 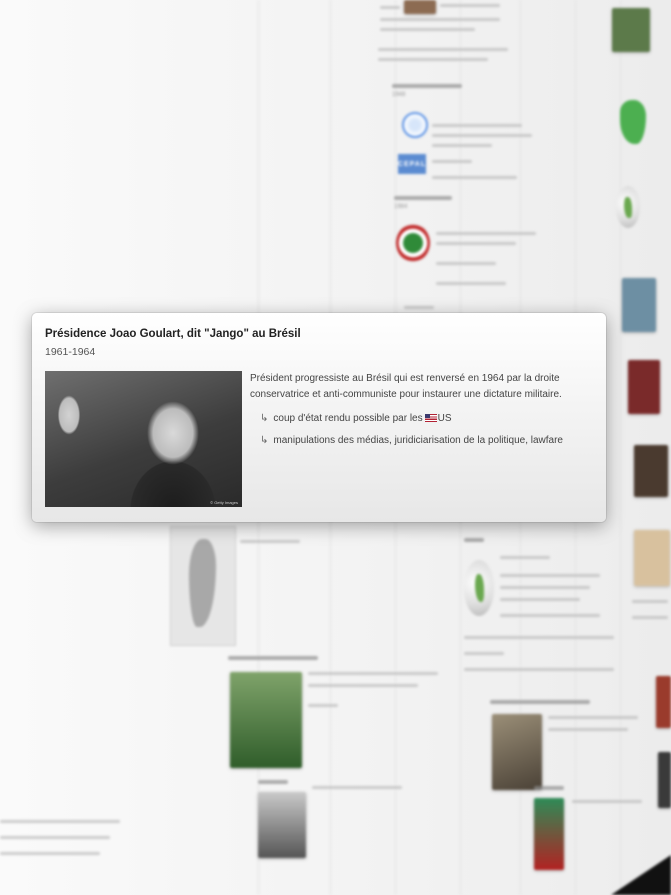 What do you see at coordinates (203, 586) in the screenshot?
I see `south-america-map` at bounding box center [203, 586].